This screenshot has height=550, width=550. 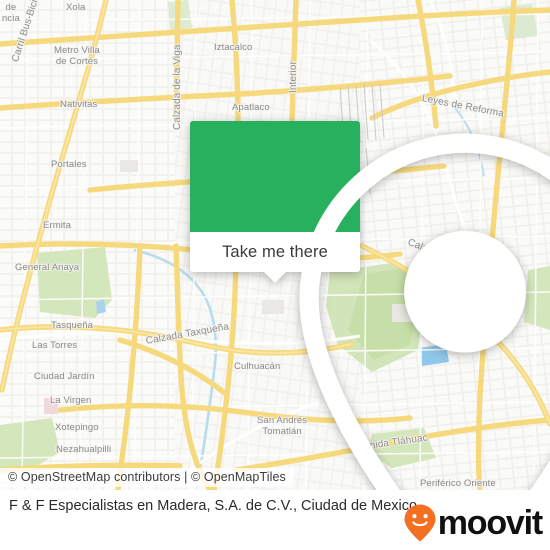 I want to click on moovit-logo: moovit, so click(x=473, y=523).